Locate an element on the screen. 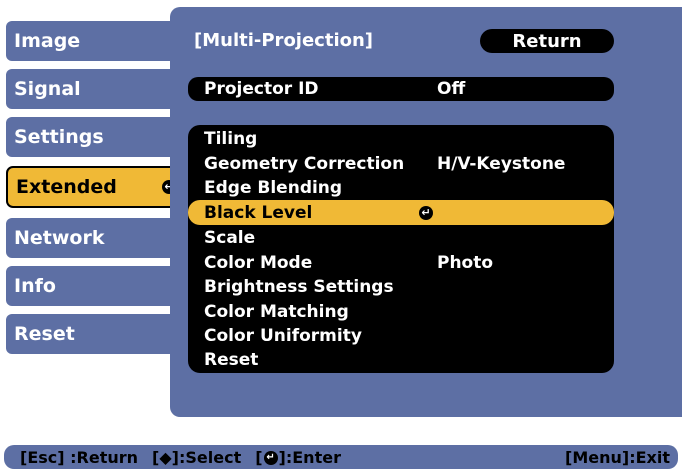 This screenshot has width=682, height=471. menu-item-value: Off is located at coordinates (451, 89).